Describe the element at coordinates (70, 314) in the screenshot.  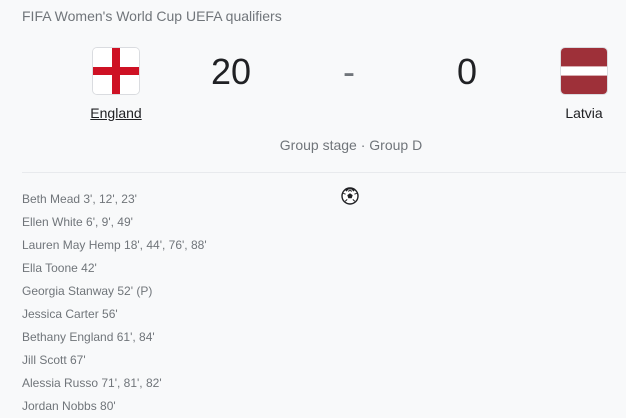
I see `scorer-item: Jessica Carter 56'` at that location.